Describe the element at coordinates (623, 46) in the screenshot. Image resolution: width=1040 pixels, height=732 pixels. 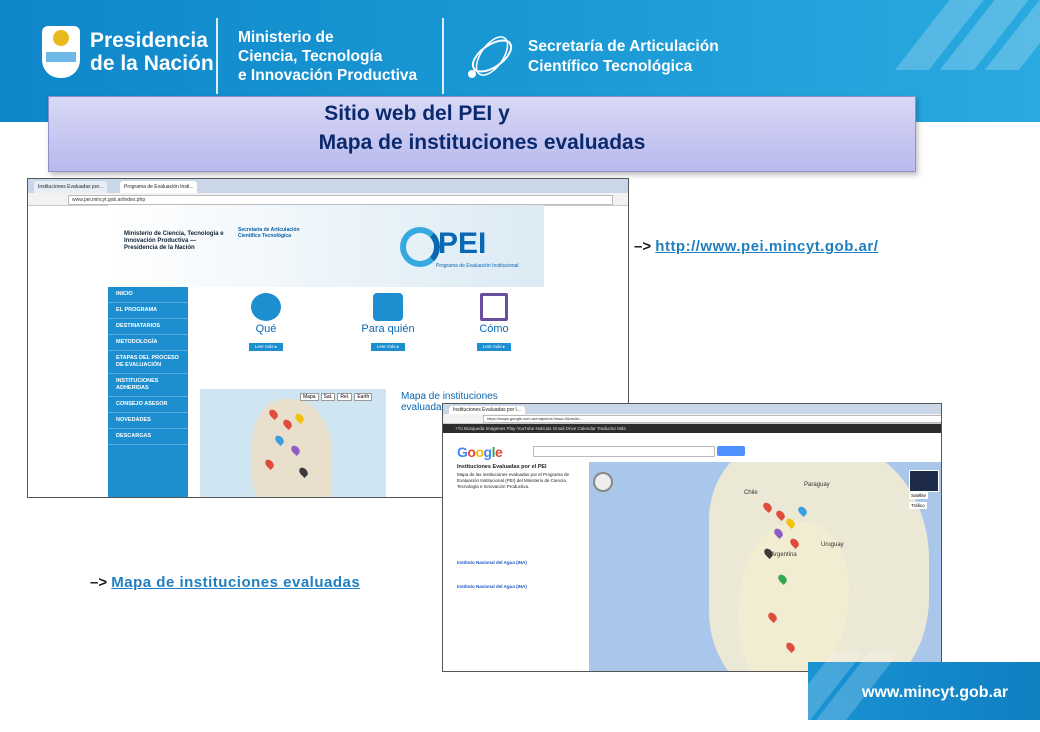
I see `secretaria-line1: Secretaría de Articulación` at that location.